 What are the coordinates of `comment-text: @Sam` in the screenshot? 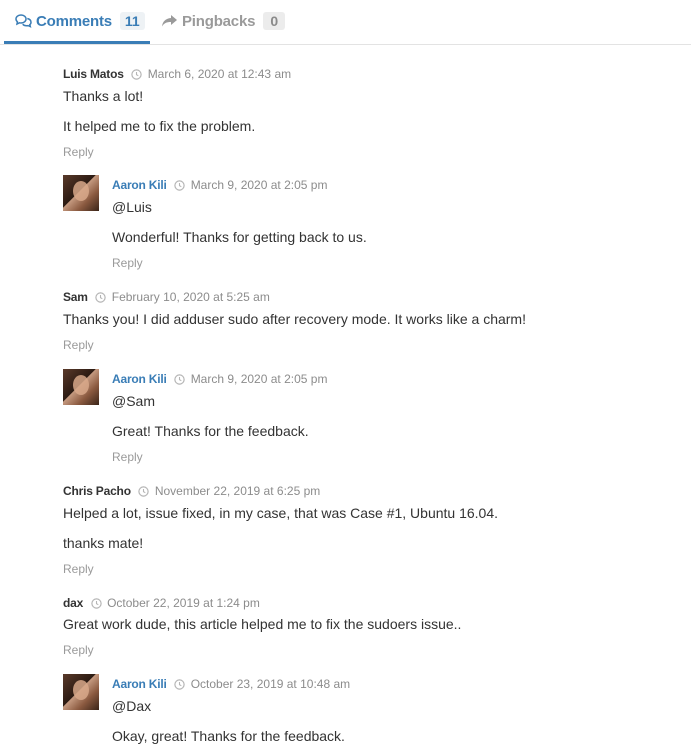 It's located at (133, 401).